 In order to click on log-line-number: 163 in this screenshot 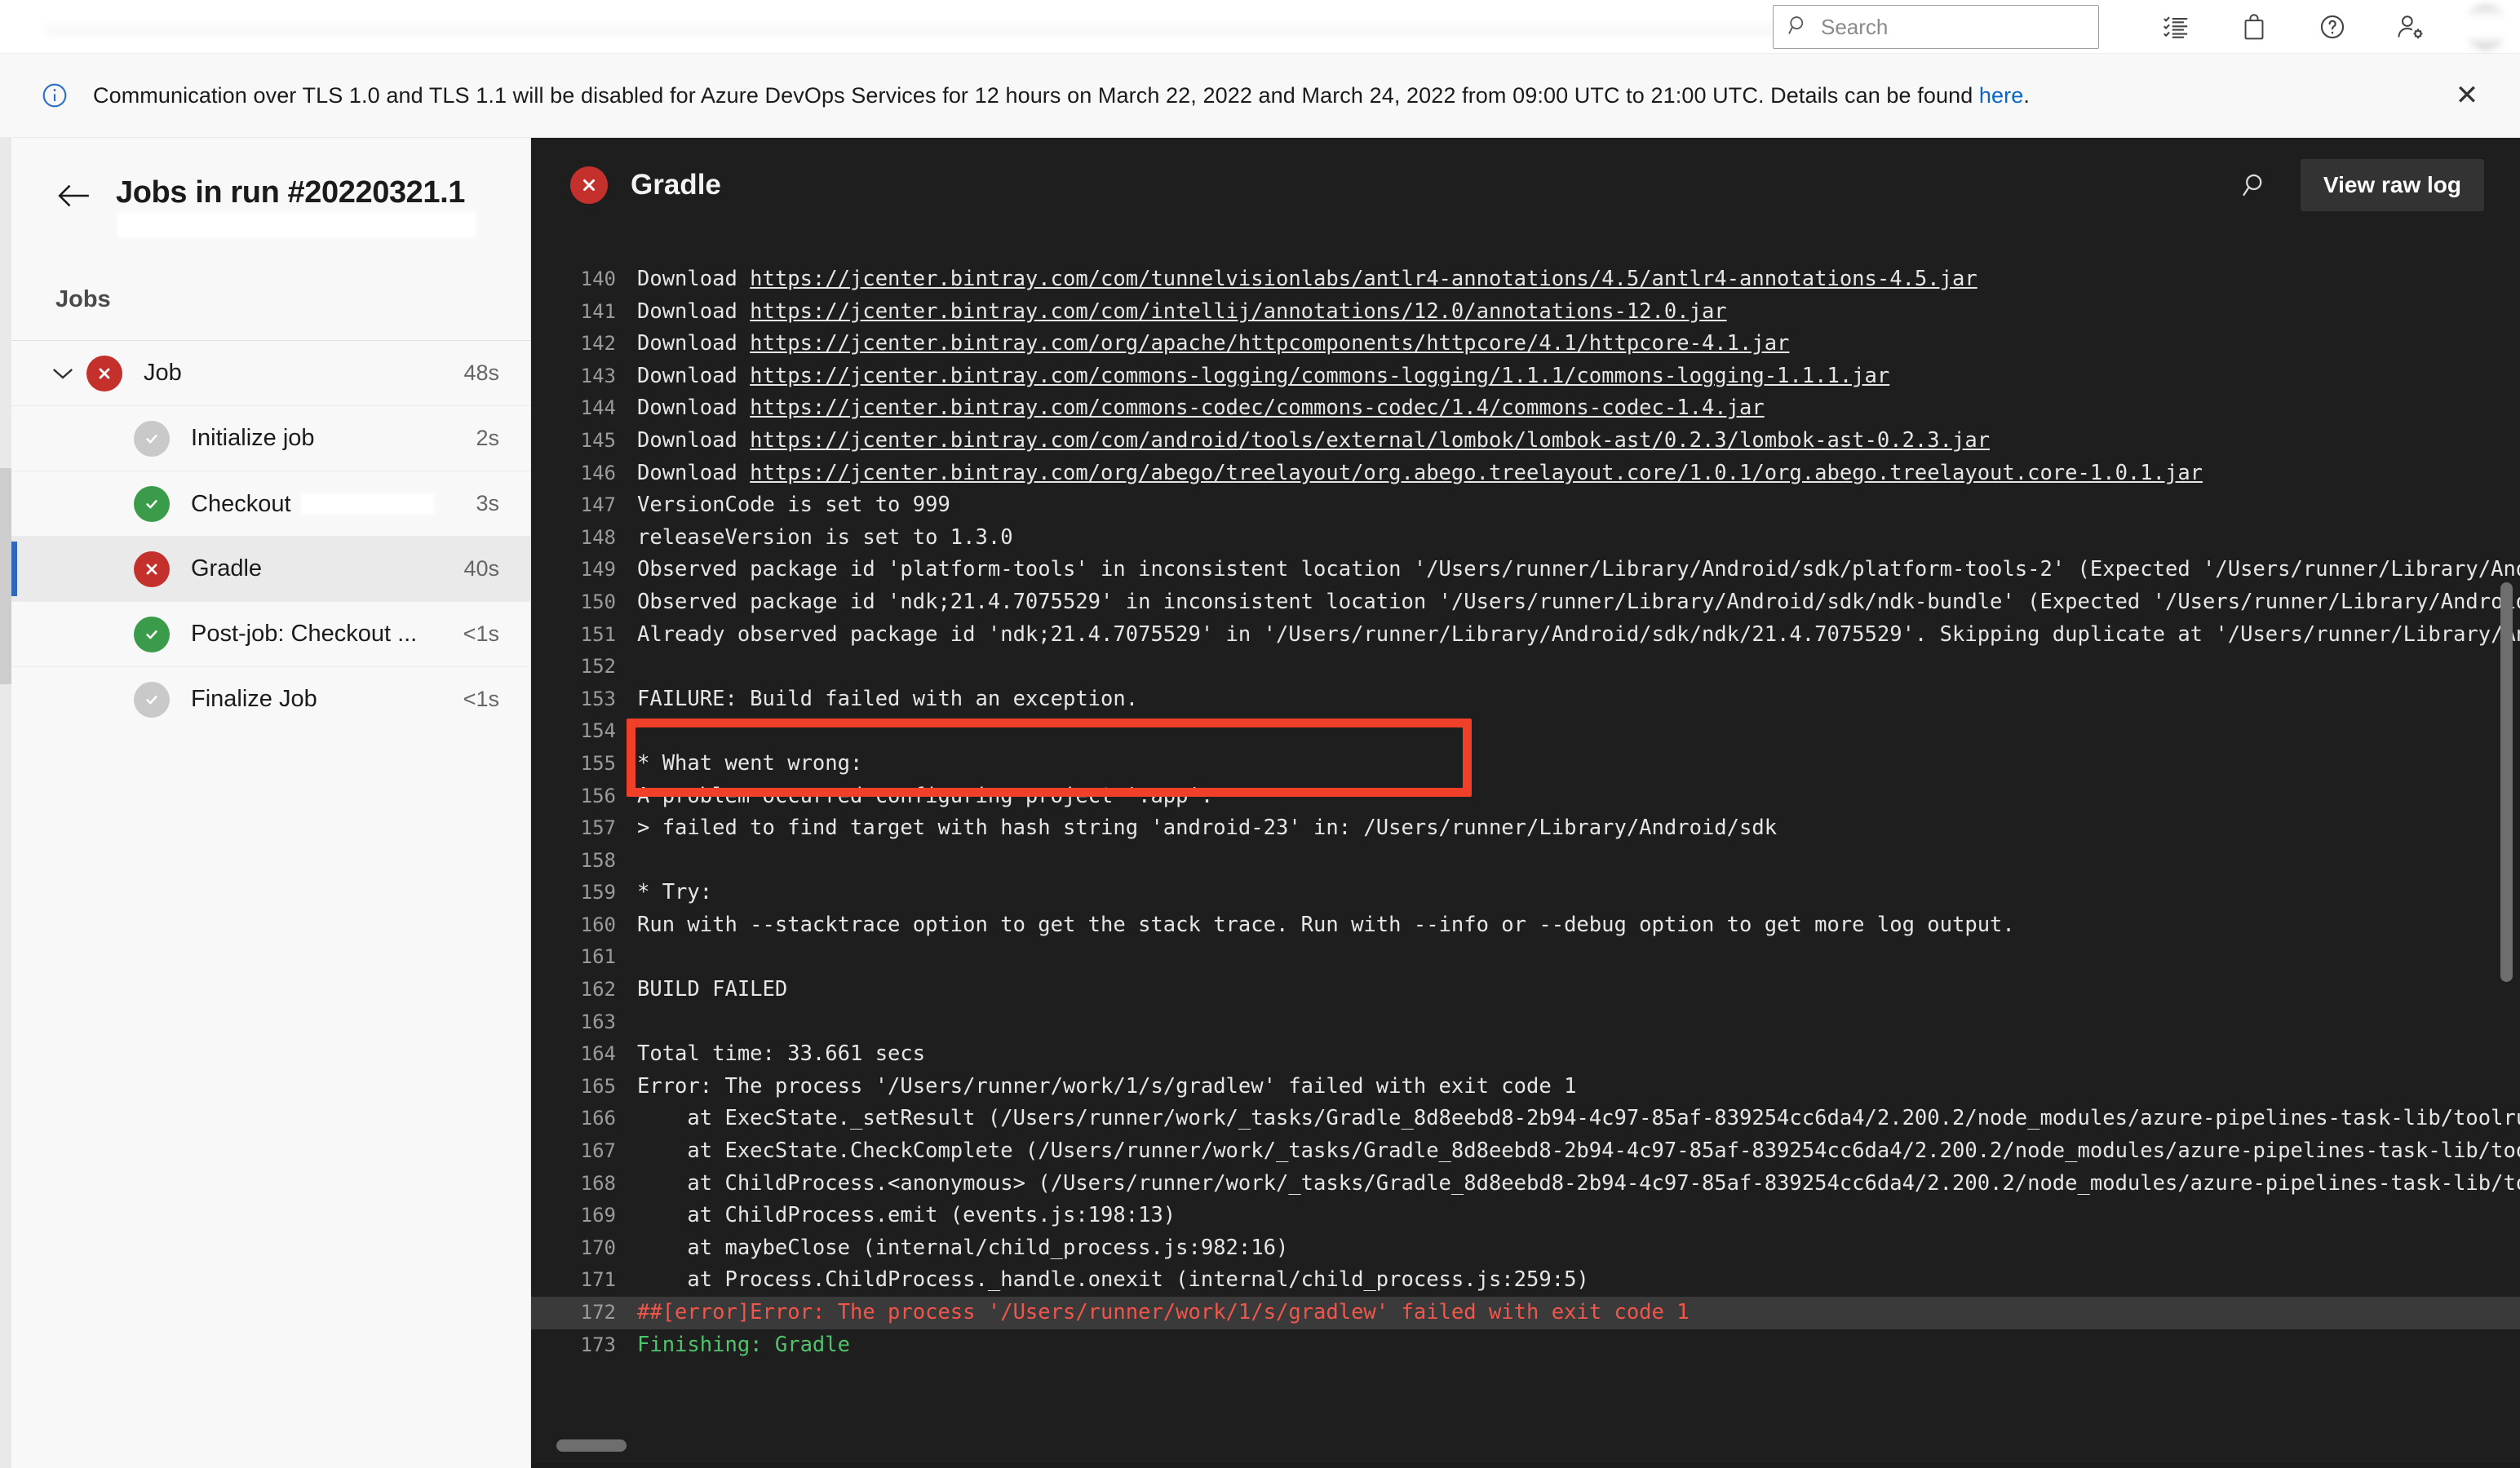, I will do `click(598, 1021)`.